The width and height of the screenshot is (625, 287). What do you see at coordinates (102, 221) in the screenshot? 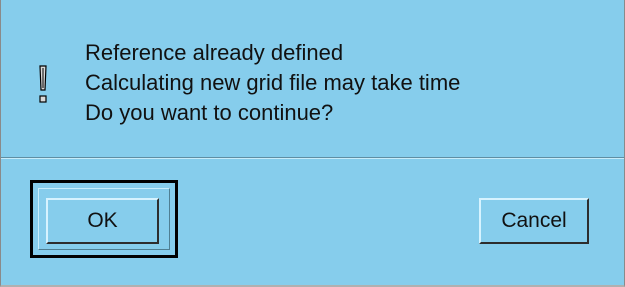
I see `ok-button: OK` at bounding box center [102, 221].